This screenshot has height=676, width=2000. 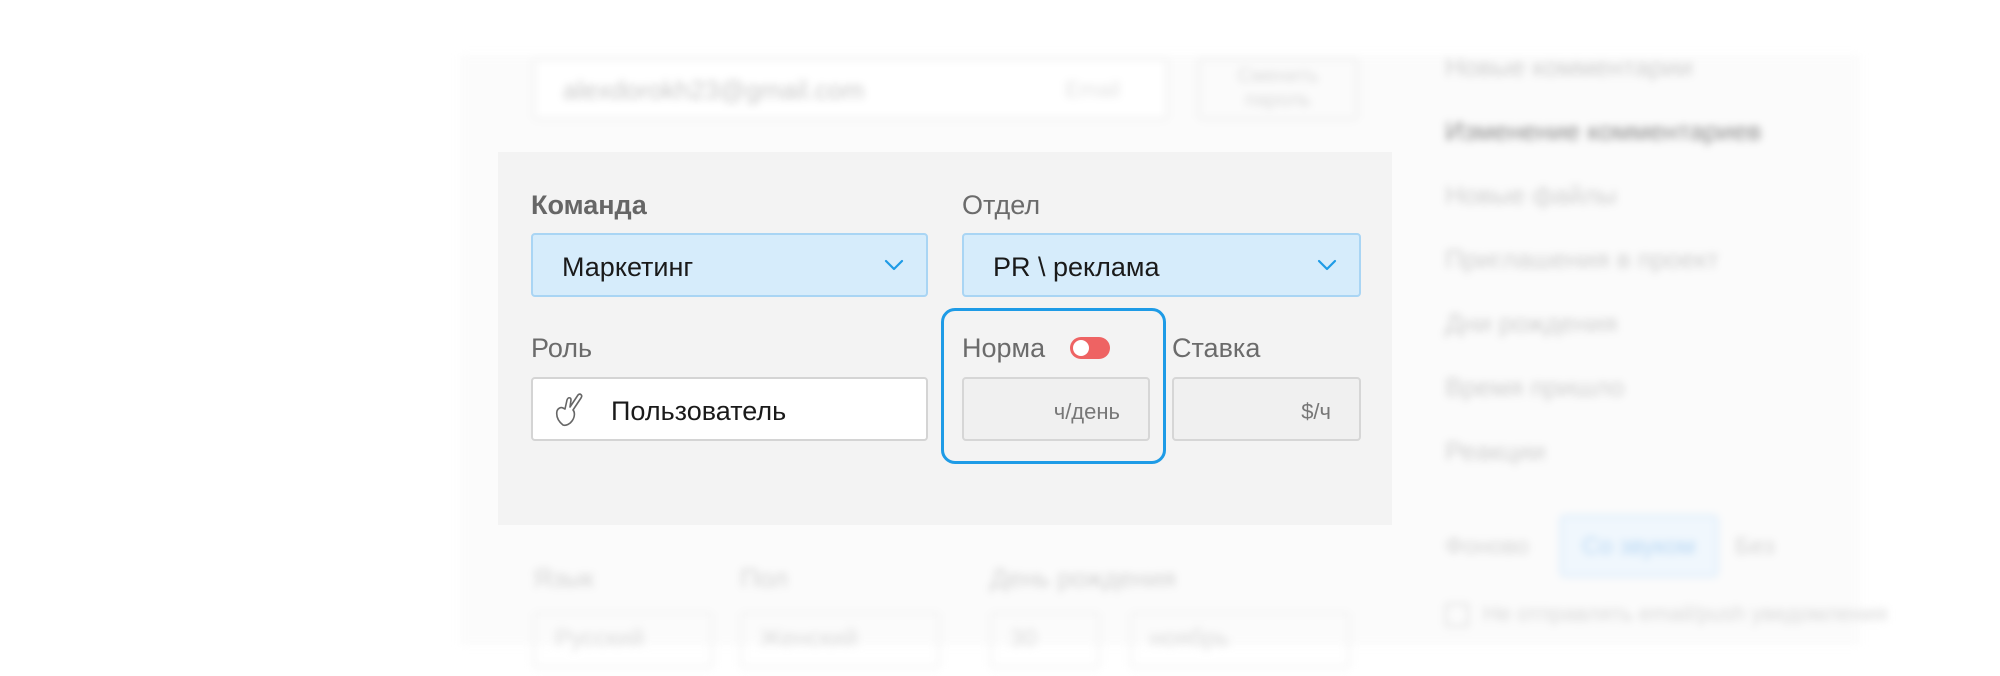 I want to click on sound-off-button: Без, so click(x=1755, y=547).